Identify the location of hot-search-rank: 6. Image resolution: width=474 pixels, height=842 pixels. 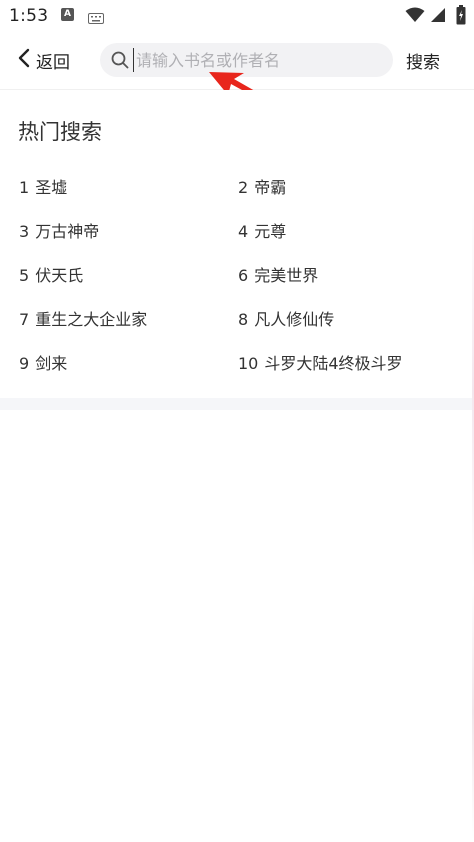
(243, 275).